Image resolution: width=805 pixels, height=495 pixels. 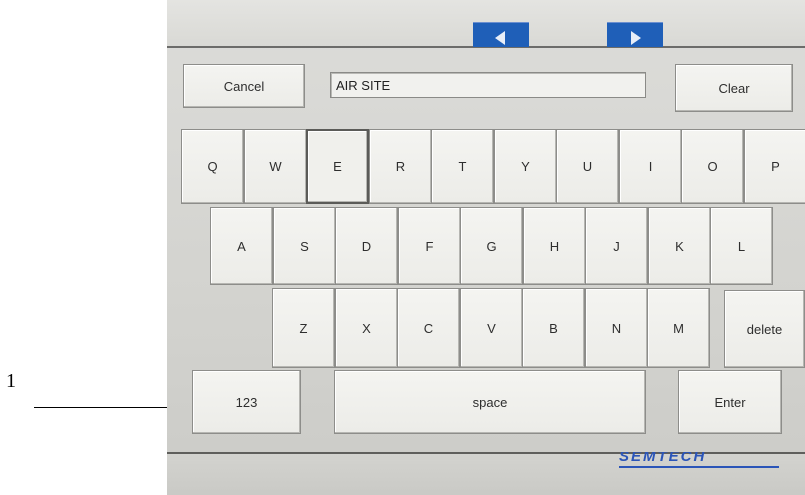 What do you see at coordinates (11, 381) in the screenshot?
I see `callout-number: 1` at bounding box center [11, 381].